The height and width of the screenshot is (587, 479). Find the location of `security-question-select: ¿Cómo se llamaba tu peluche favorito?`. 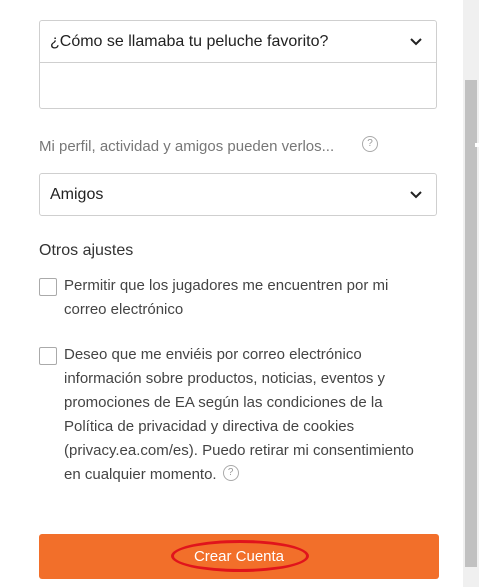

security-question-select: ¿Cómo se llamaba tu peluche favorito? is located at coordinates (238, 41).